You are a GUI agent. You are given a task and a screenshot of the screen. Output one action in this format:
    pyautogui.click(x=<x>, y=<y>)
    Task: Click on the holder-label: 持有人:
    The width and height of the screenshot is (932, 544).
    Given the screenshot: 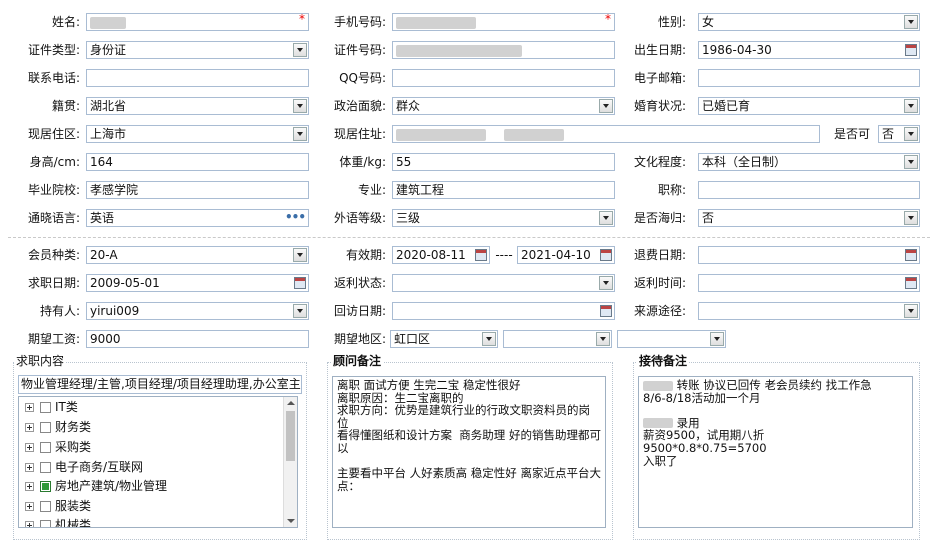 What is the action you would take?
    pyautogui.click(x=59, y=311)
    